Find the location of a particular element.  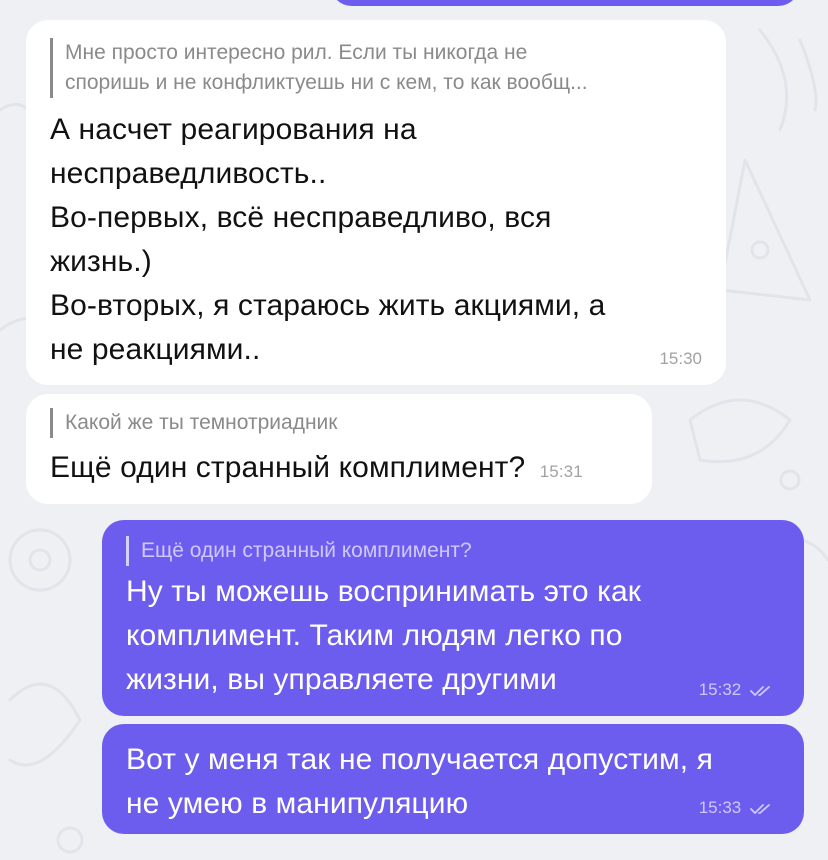

message-line: не умею в манипуляцию is located at coordinates (297, 803).